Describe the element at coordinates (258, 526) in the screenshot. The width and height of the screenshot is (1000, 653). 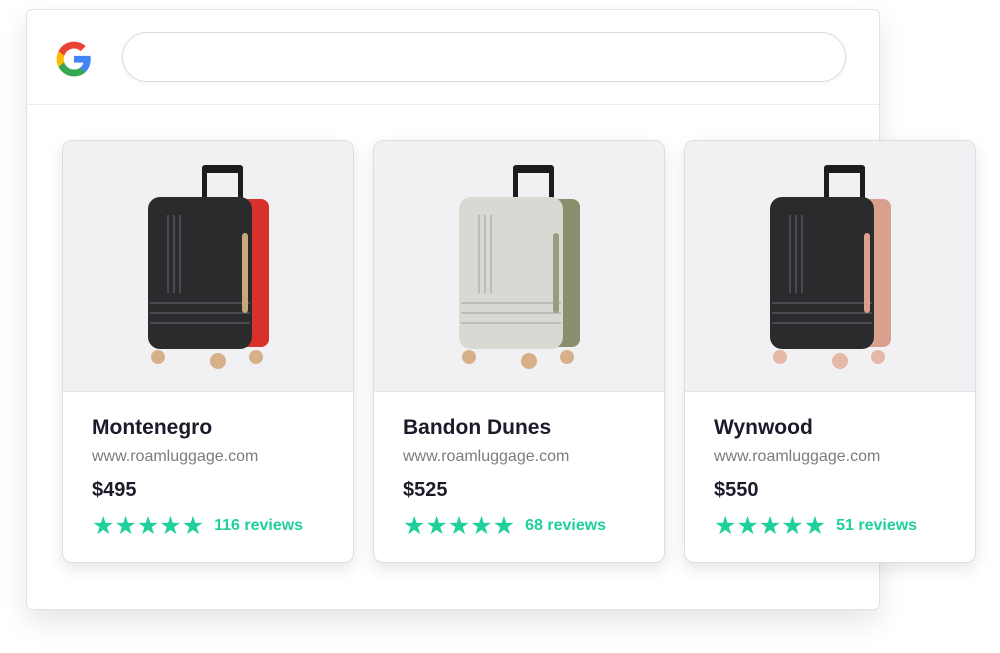
I see `review-count-link: 116 reviews` at that location.